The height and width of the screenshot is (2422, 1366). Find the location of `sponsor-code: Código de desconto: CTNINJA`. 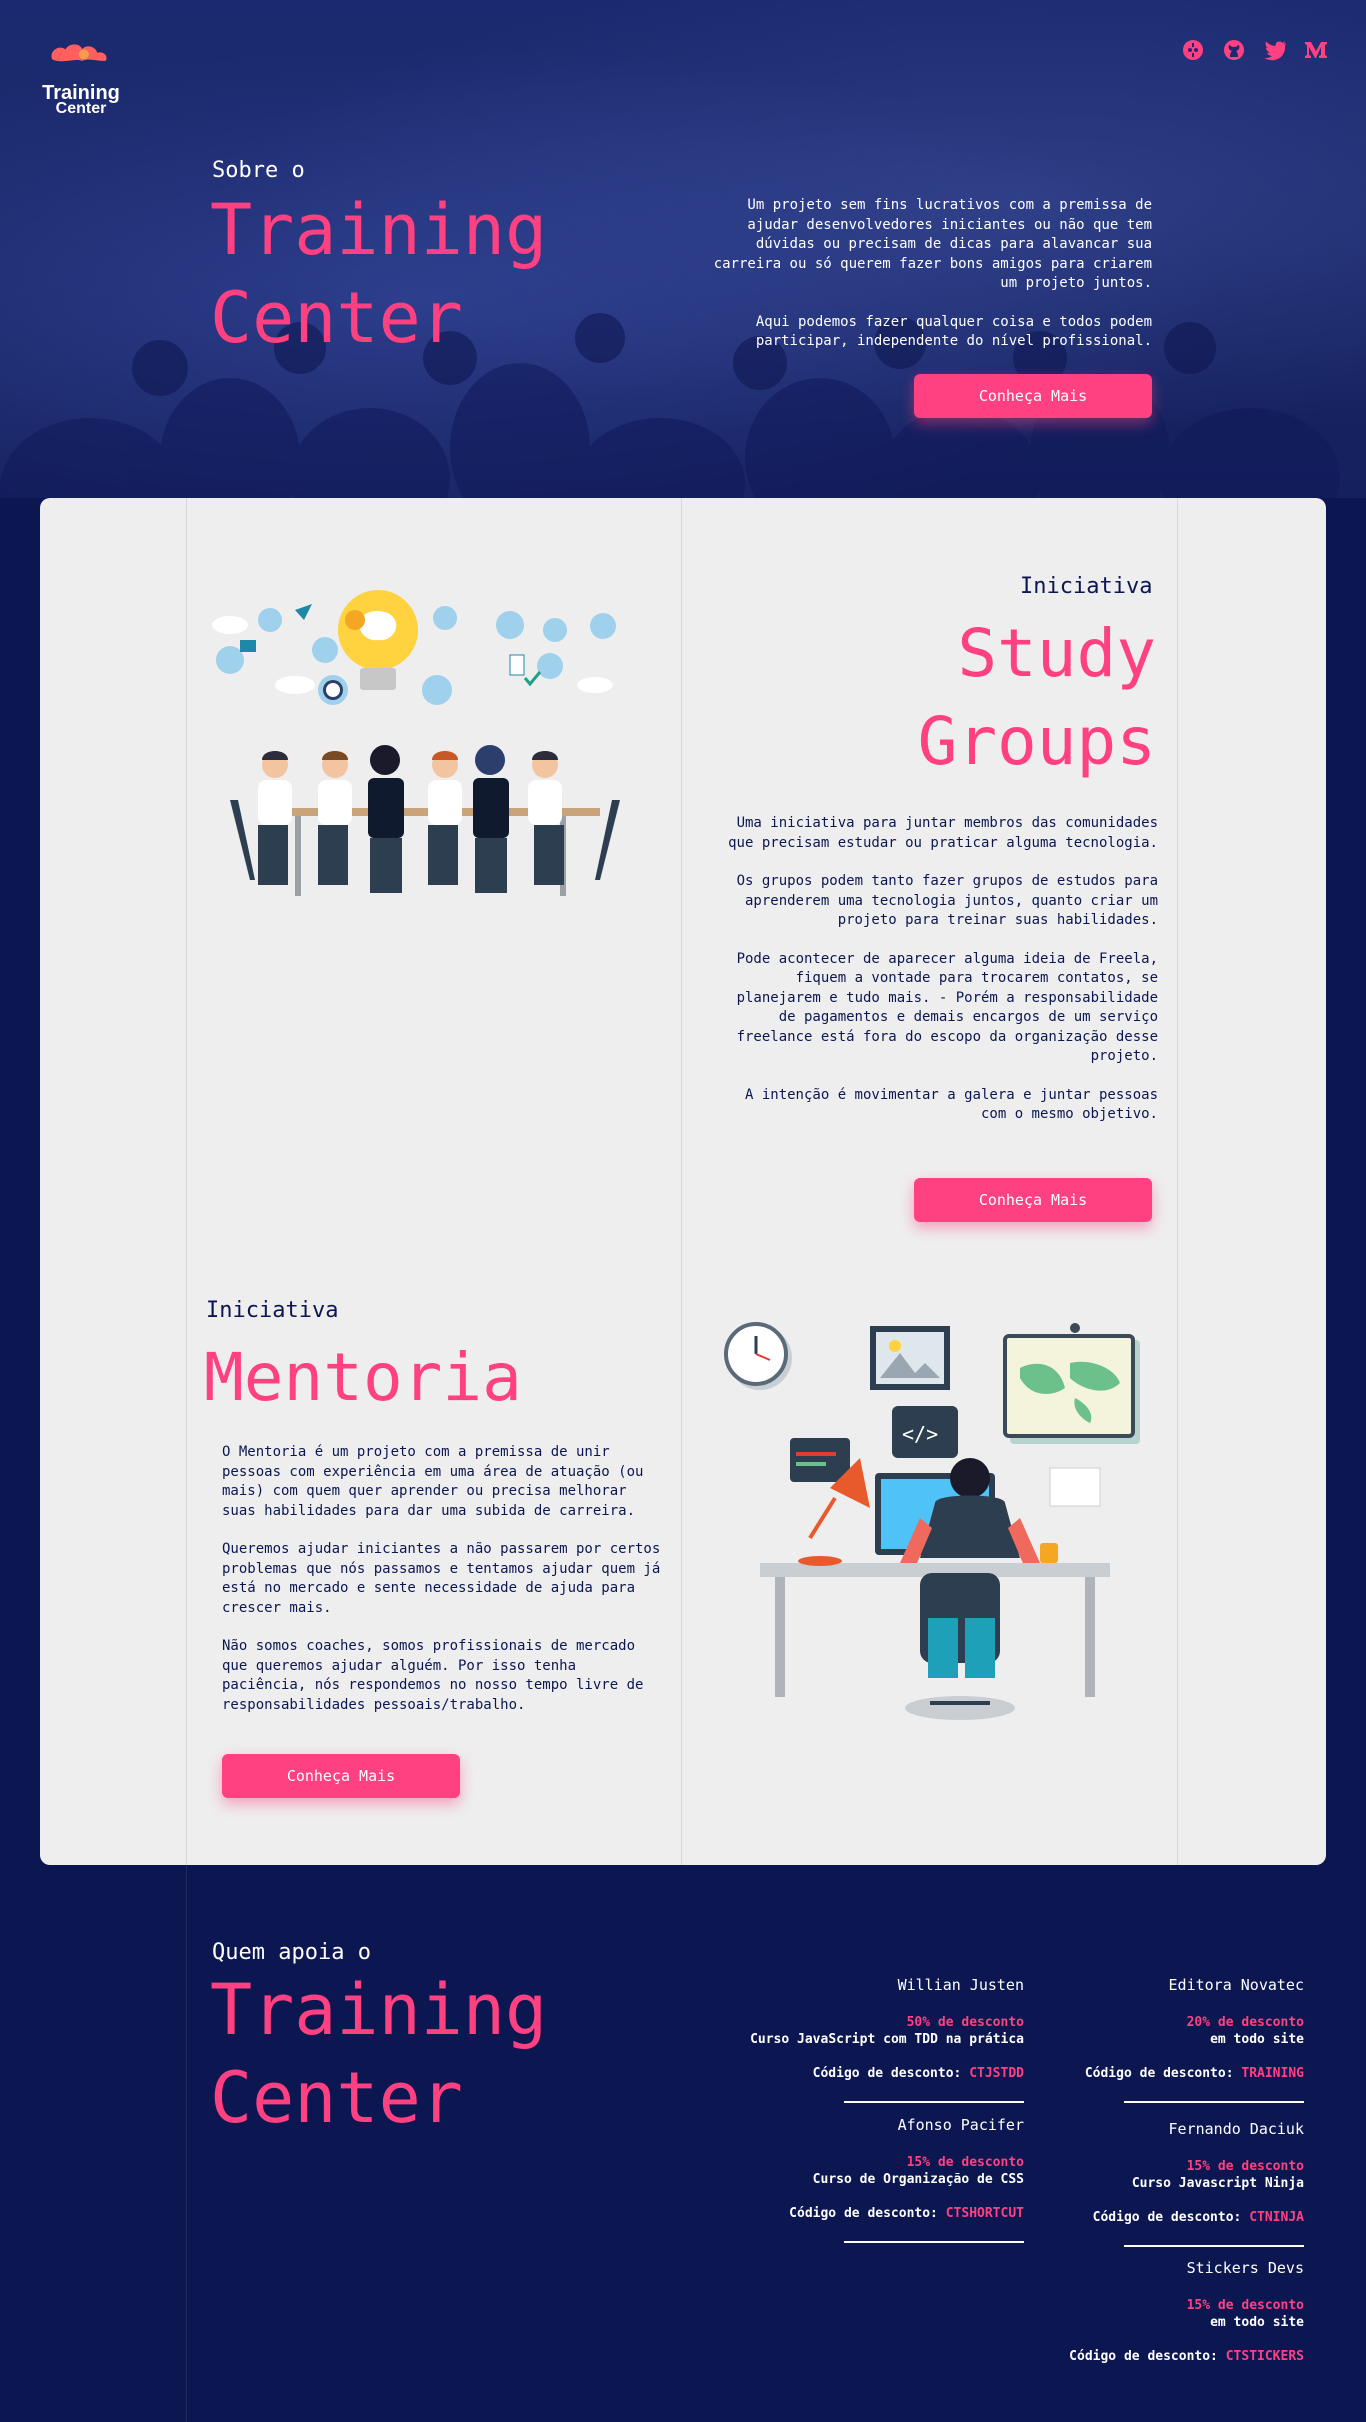

sponsor-code: Código de desconto: CTNINJA is located at coordinates (1154, 2217).